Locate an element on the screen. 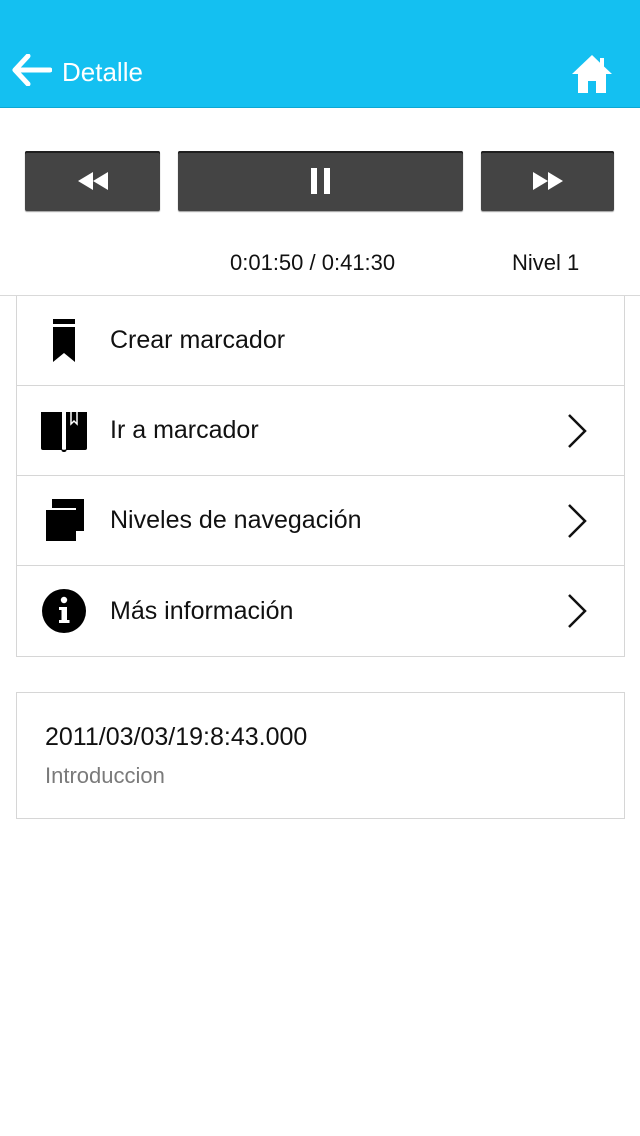 The image size is (640, 1136). back-label: Detalle is located at coordinates (102, 71).